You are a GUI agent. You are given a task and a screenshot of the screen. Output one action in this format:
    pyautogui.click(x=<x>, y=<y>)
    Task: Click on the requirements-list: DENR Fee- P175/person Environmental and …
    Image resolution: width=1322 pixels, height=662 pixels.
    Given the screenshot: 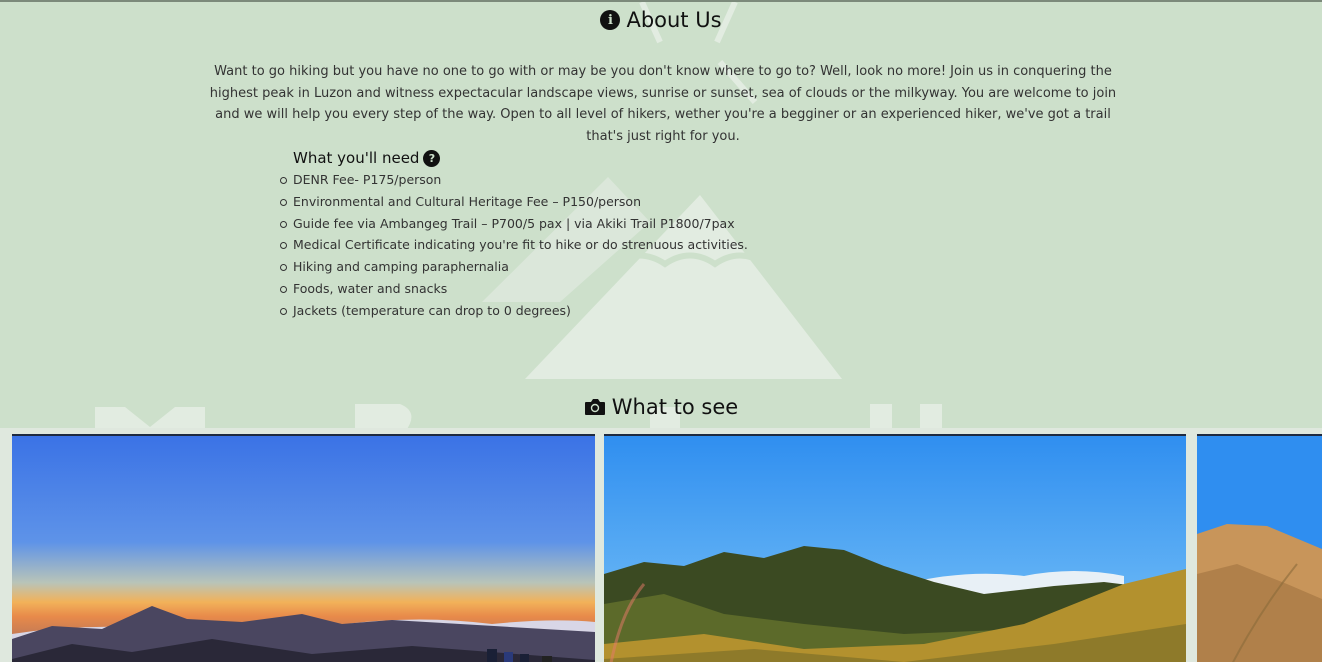 What is the action you would take?
    pyautogui.click(x=514, y=245)
    